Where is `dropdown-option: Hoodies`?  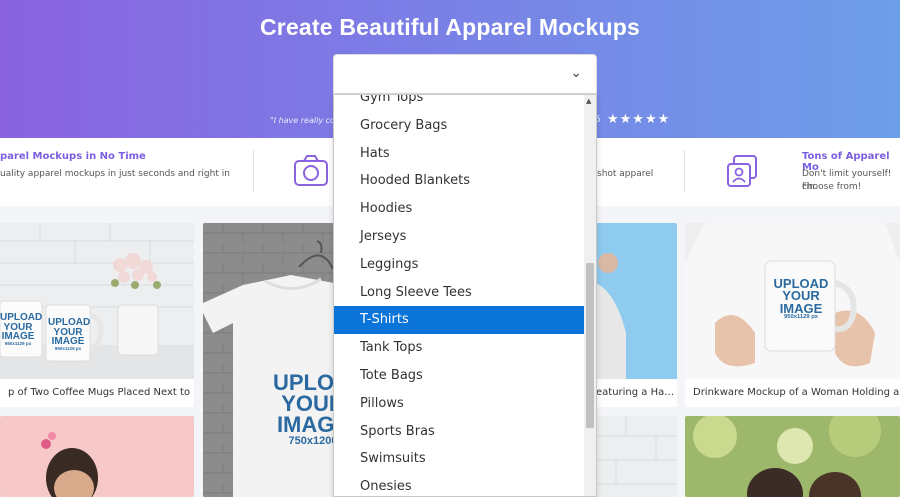 dropdown-option: Hoodies is located at coordinates (459, 209).